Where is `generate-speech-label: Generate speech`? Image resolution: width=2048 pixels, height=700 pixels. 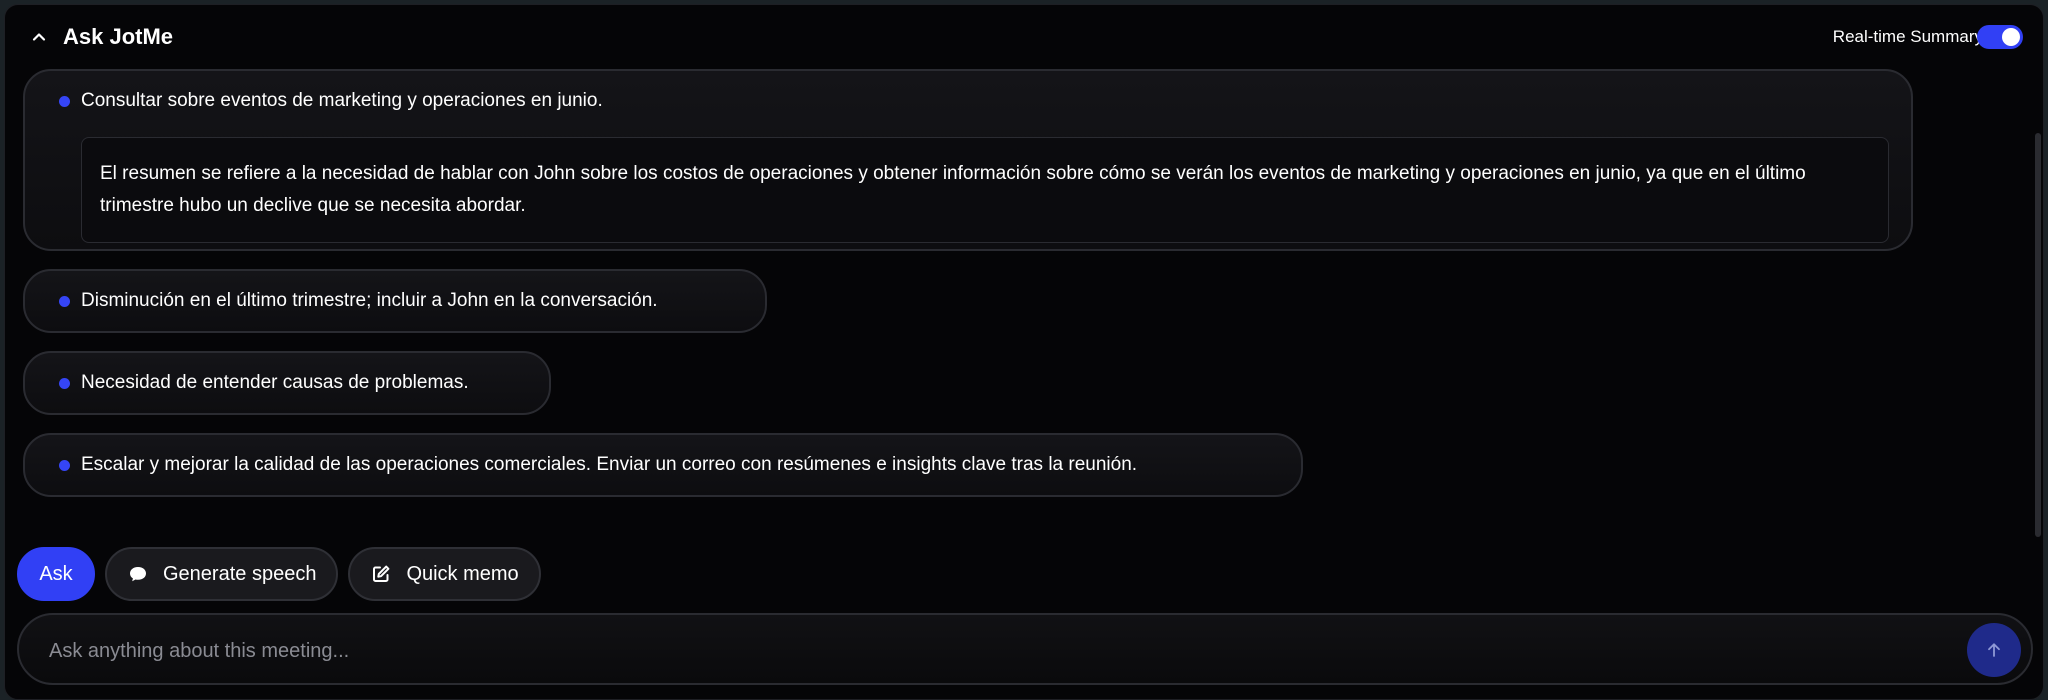
generate-speech-label: Generate speech is located at coordinates (240, 573).